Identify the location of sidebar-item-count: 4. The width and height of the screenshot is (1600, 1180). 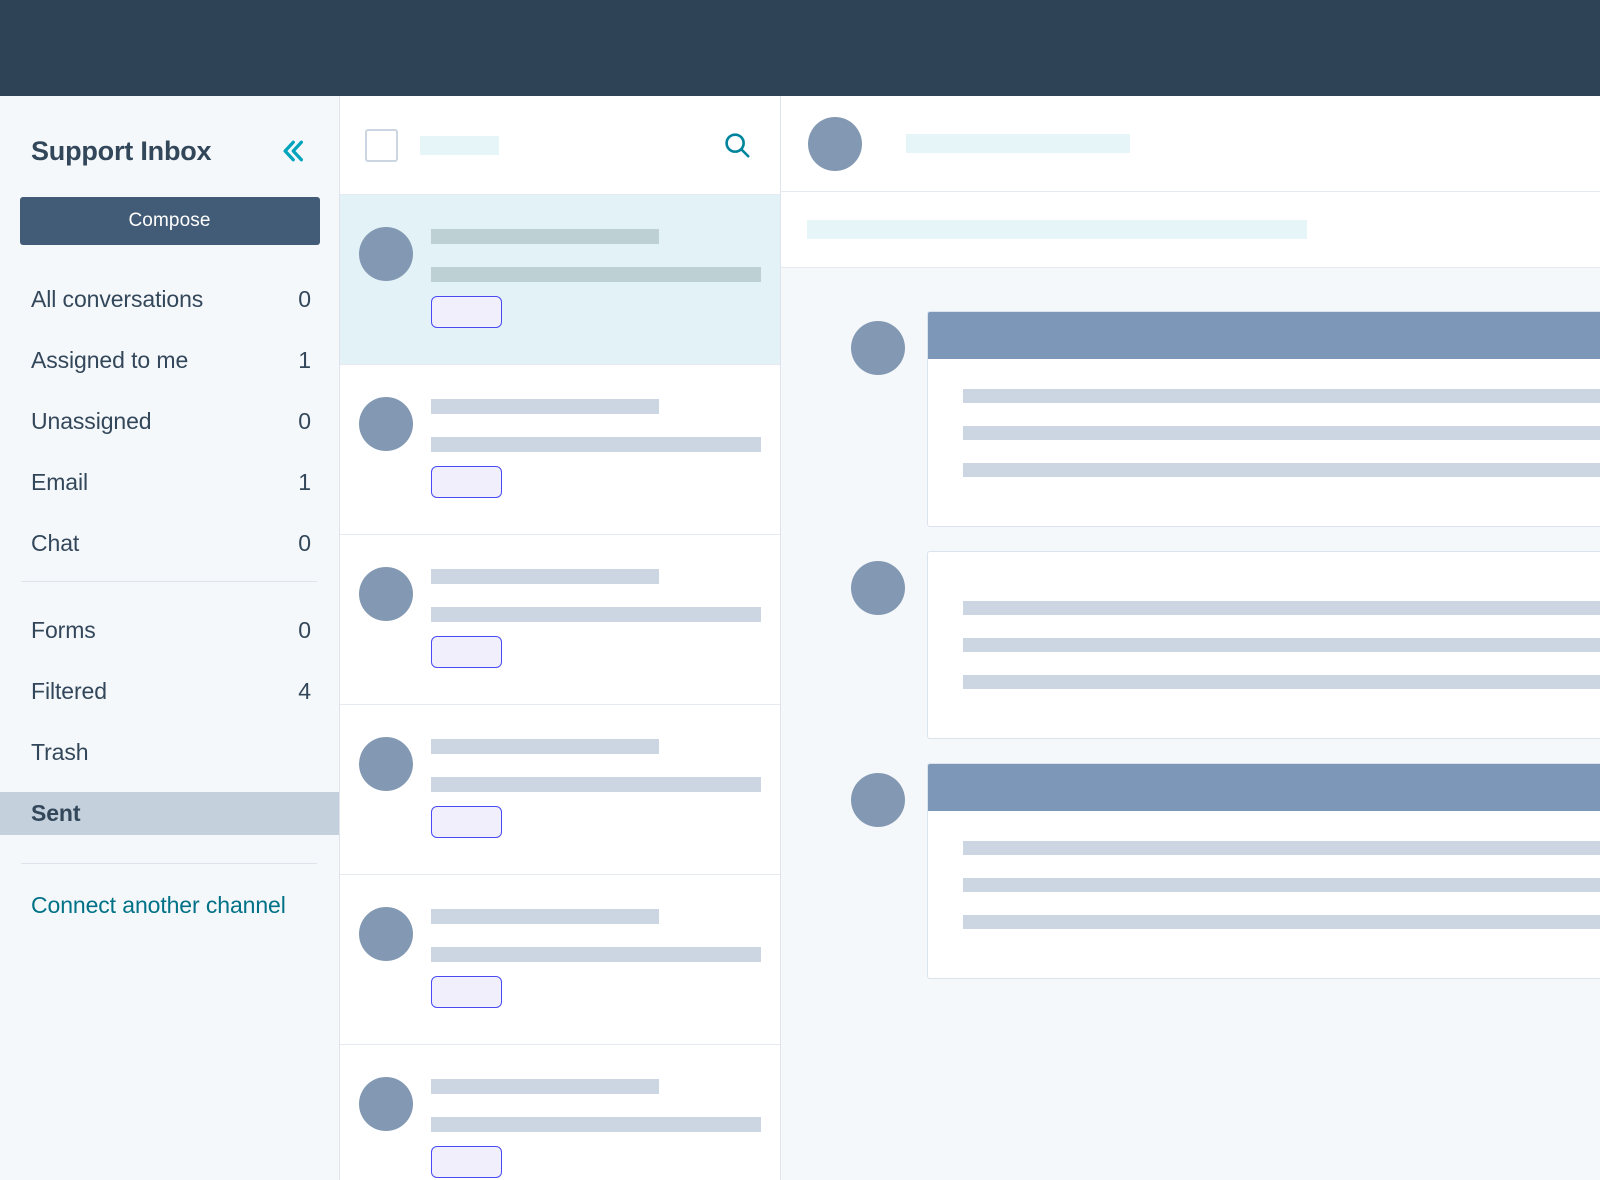
(304, 691).